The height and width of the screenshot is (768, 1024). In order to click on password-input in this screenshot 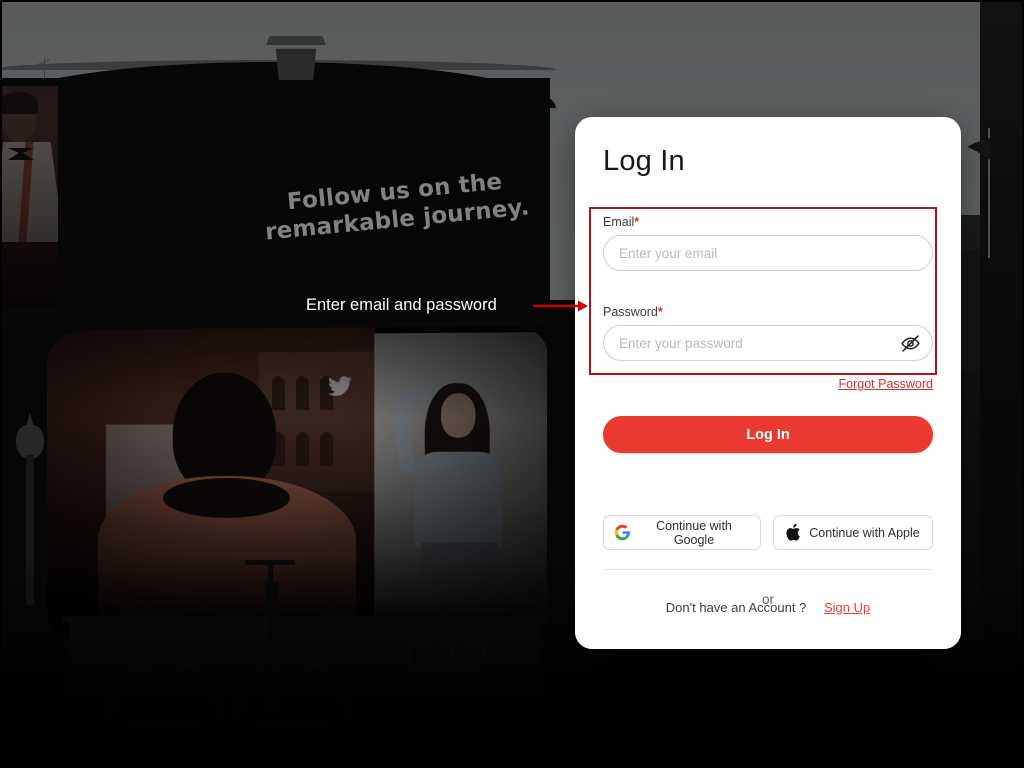, I will do `click(768, 343)`.